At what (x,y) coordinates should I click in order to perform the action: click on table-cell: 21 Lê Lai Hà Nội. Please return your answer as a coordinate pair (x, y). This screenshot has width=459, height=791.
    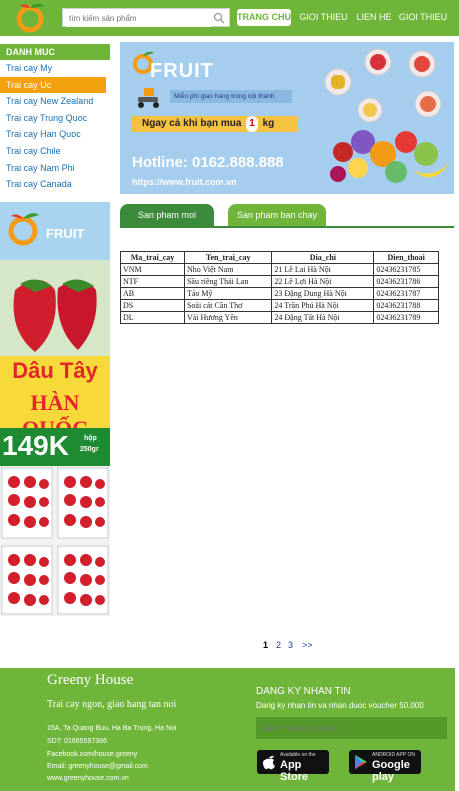
    Looking at the image, I should click on (323, 269).